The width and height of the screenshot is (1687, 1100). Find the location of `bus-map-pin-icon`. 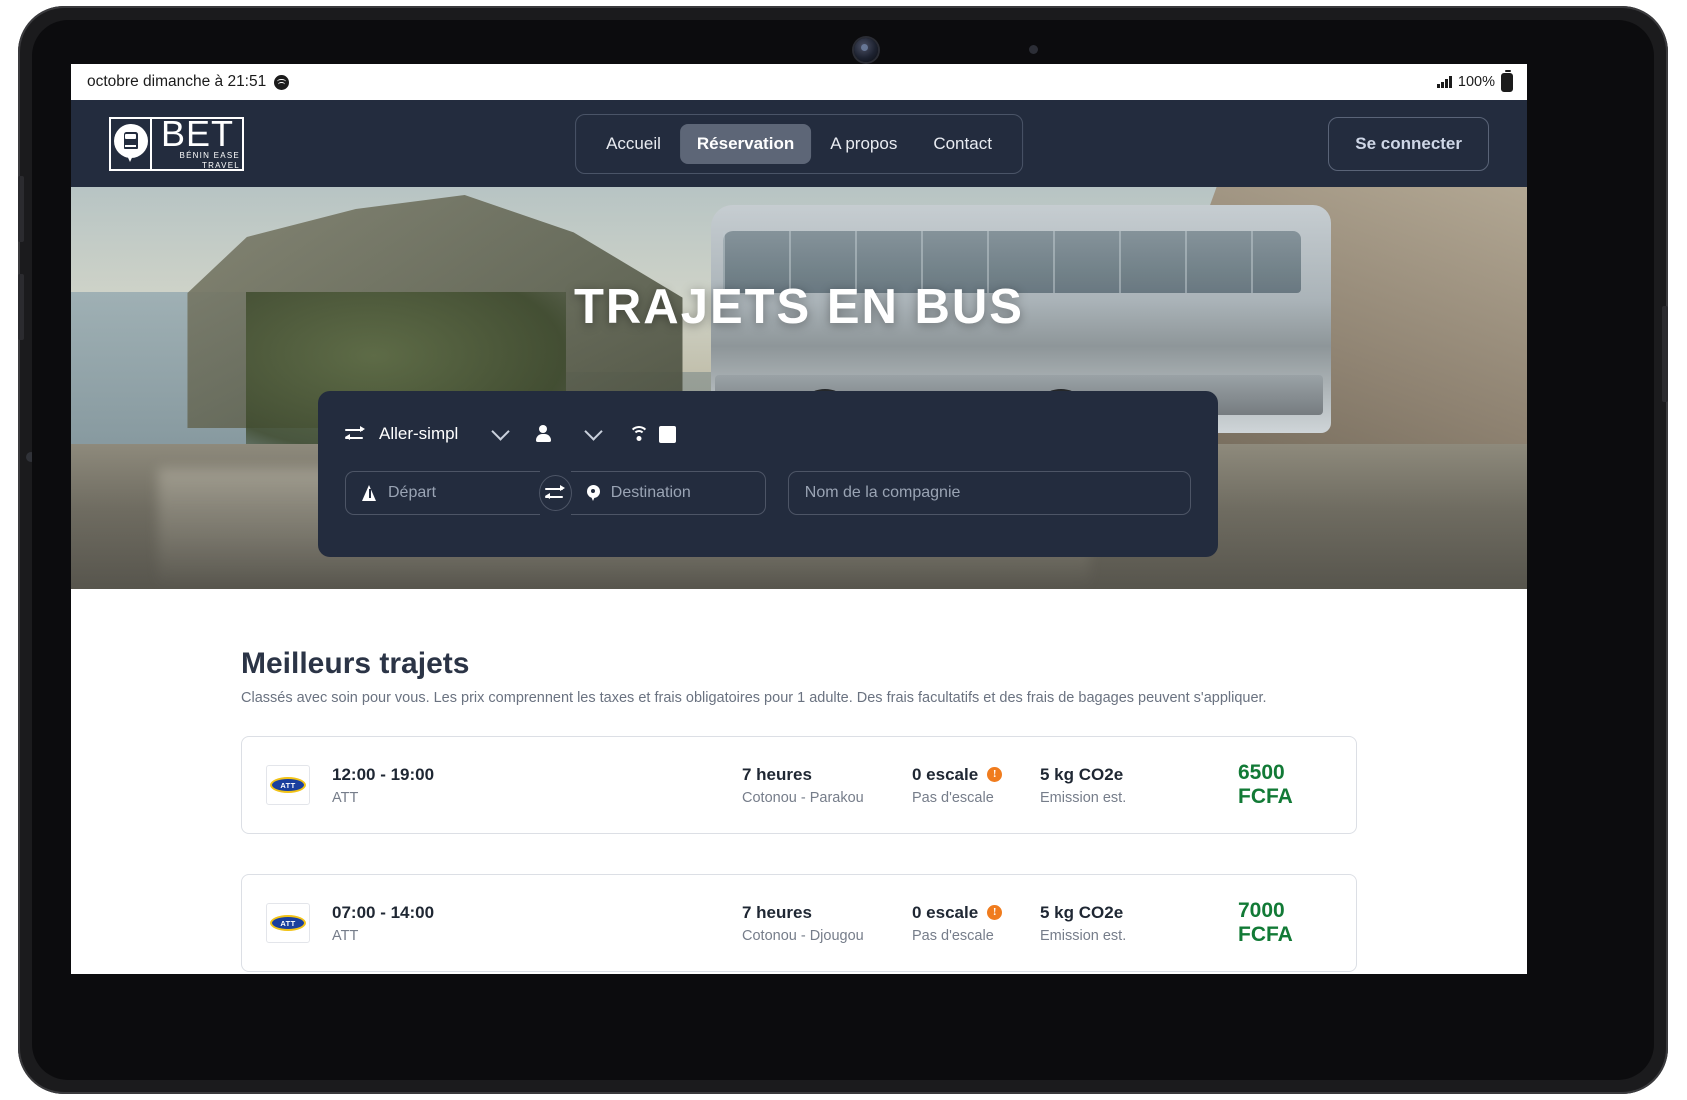

bus-map-pin-icon is located at coordinates (131, 143).